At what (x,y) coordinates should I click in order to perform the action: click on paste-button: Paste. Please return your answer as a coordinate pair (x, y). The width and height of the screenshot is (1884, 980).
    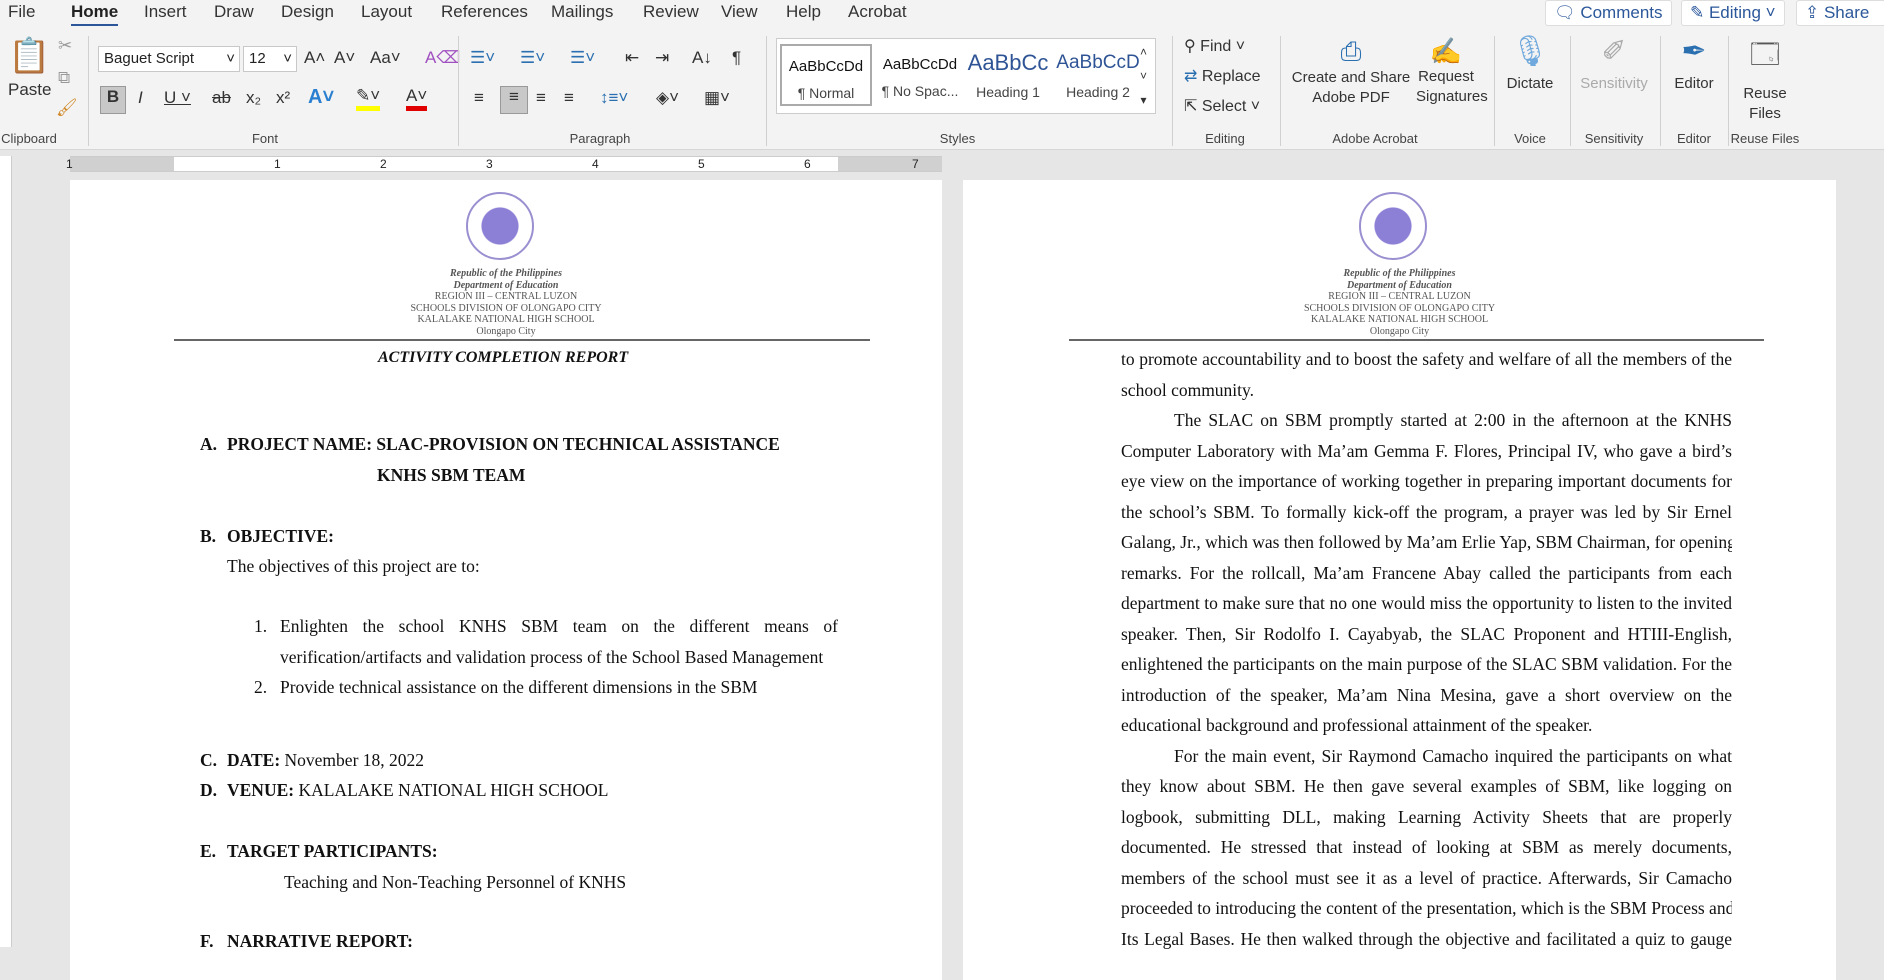
    Looking at the image, I should click on (29, 90).